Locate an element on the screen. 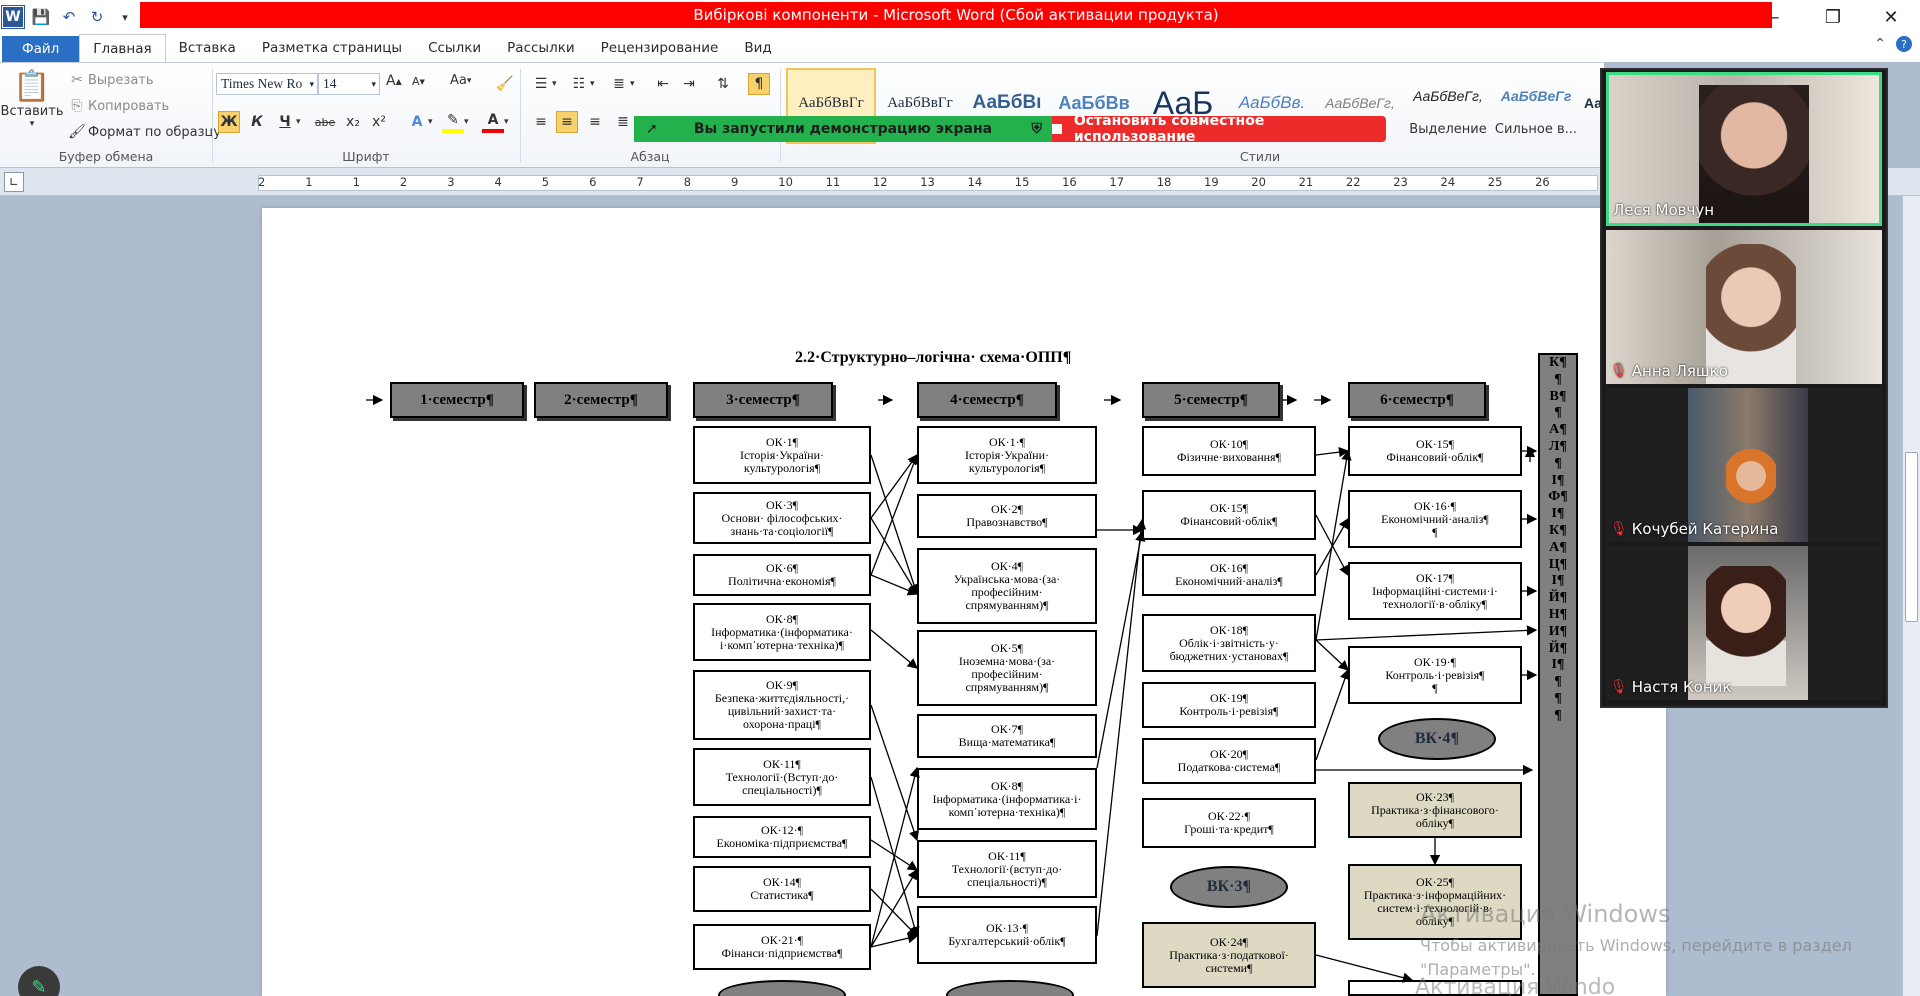 This screenshot has height=996, width=1920. activation-watermark-title: Активация Windows is located at coordinates (1545, 914).